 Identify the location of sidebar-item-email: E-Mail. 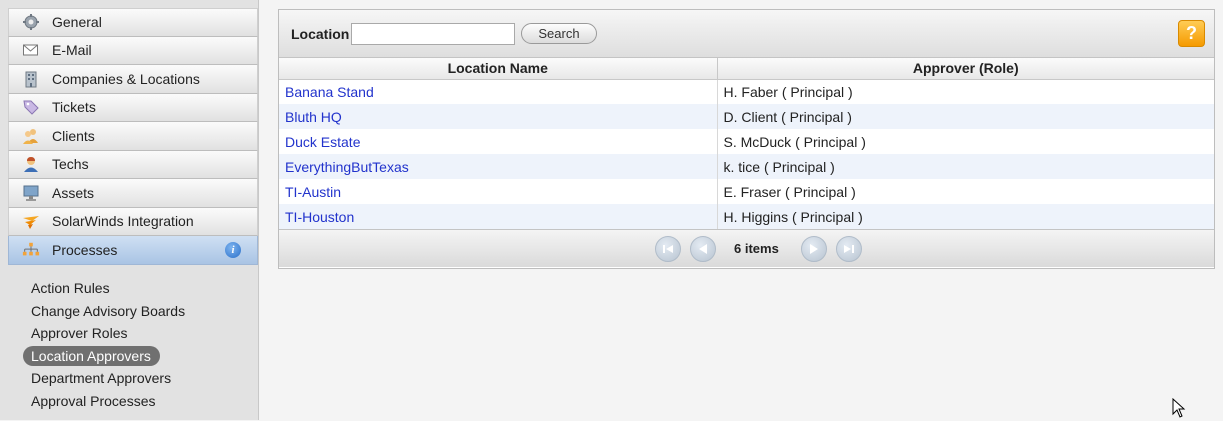
(133, 50).